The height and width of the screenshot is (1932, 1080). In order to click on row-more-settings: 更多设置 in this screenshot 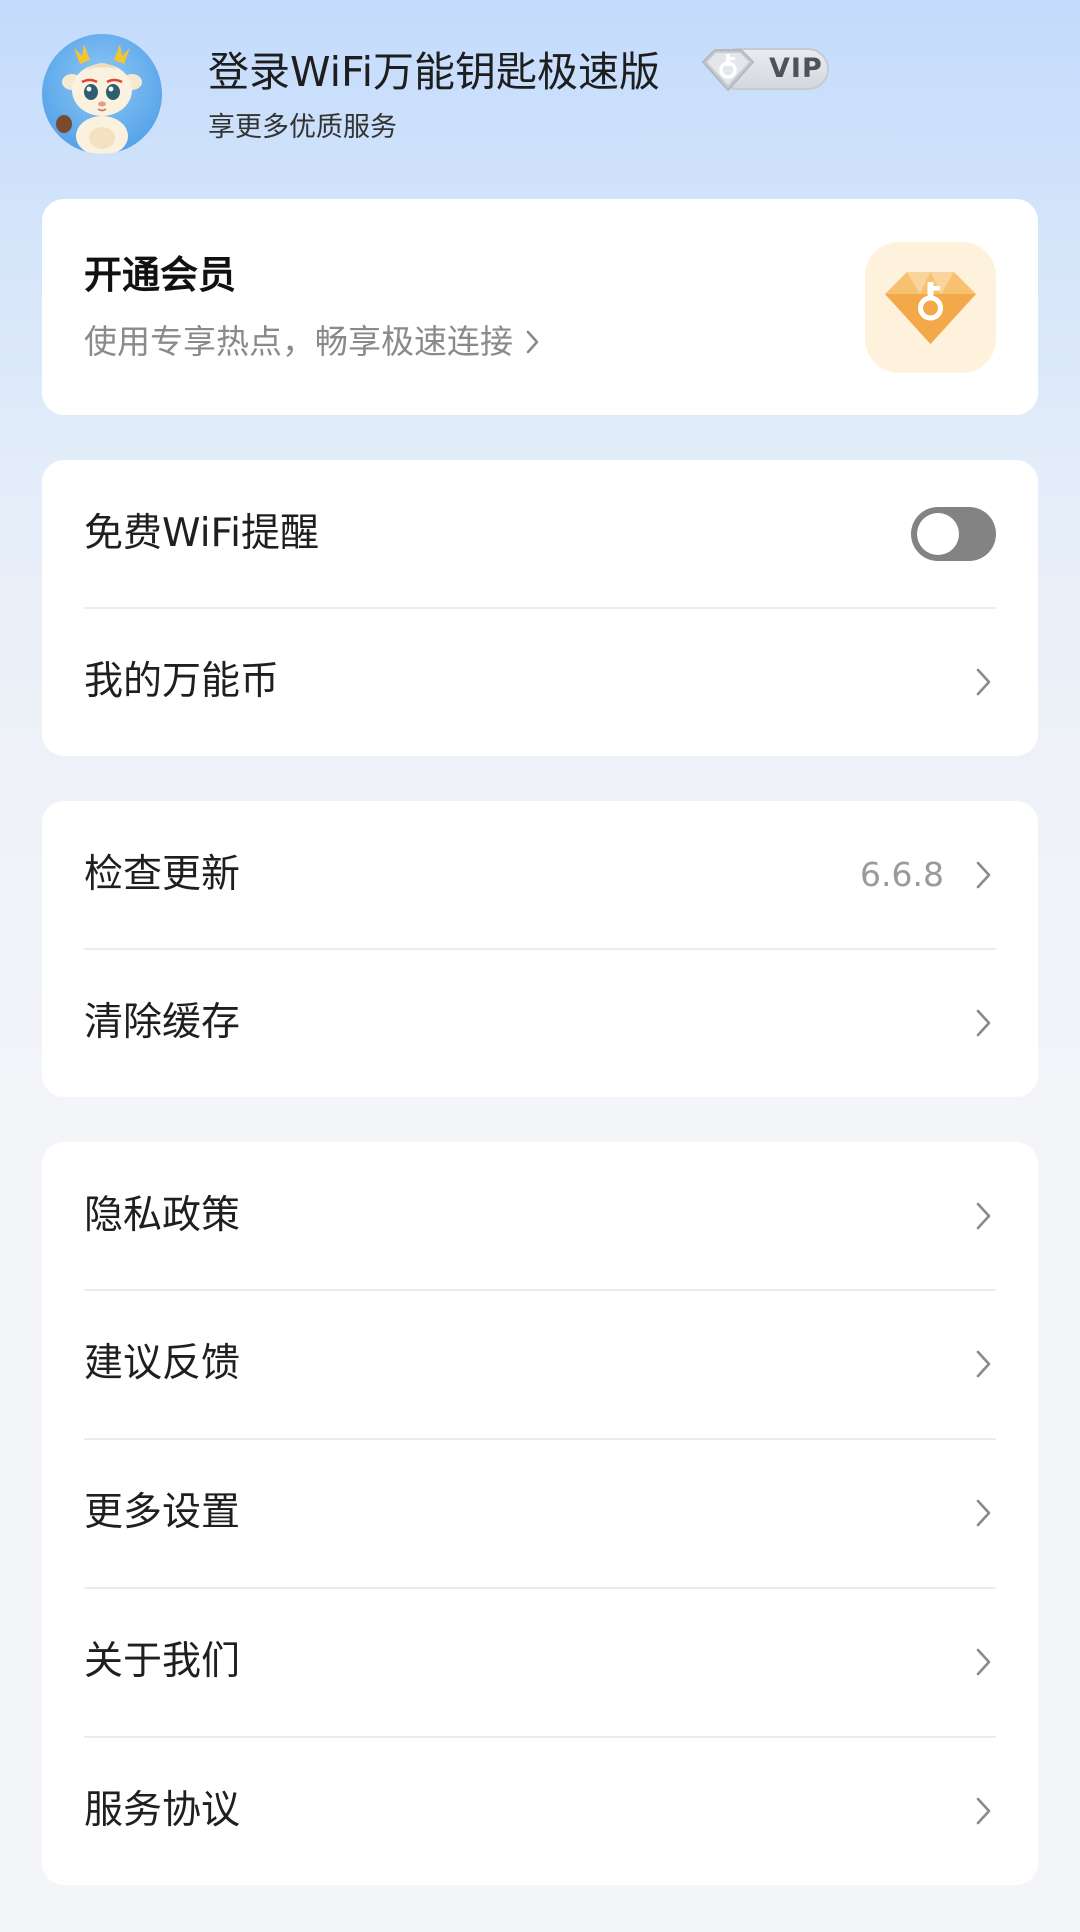, I will do `click(540, 1513)`.